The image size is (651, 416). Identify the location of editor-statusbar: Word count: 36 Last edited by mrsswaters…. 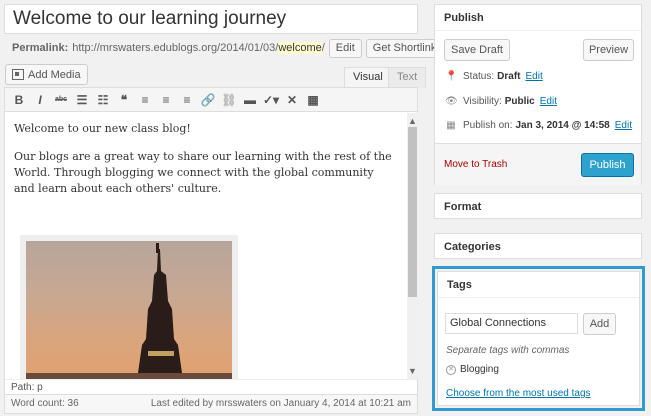
(211, 403).